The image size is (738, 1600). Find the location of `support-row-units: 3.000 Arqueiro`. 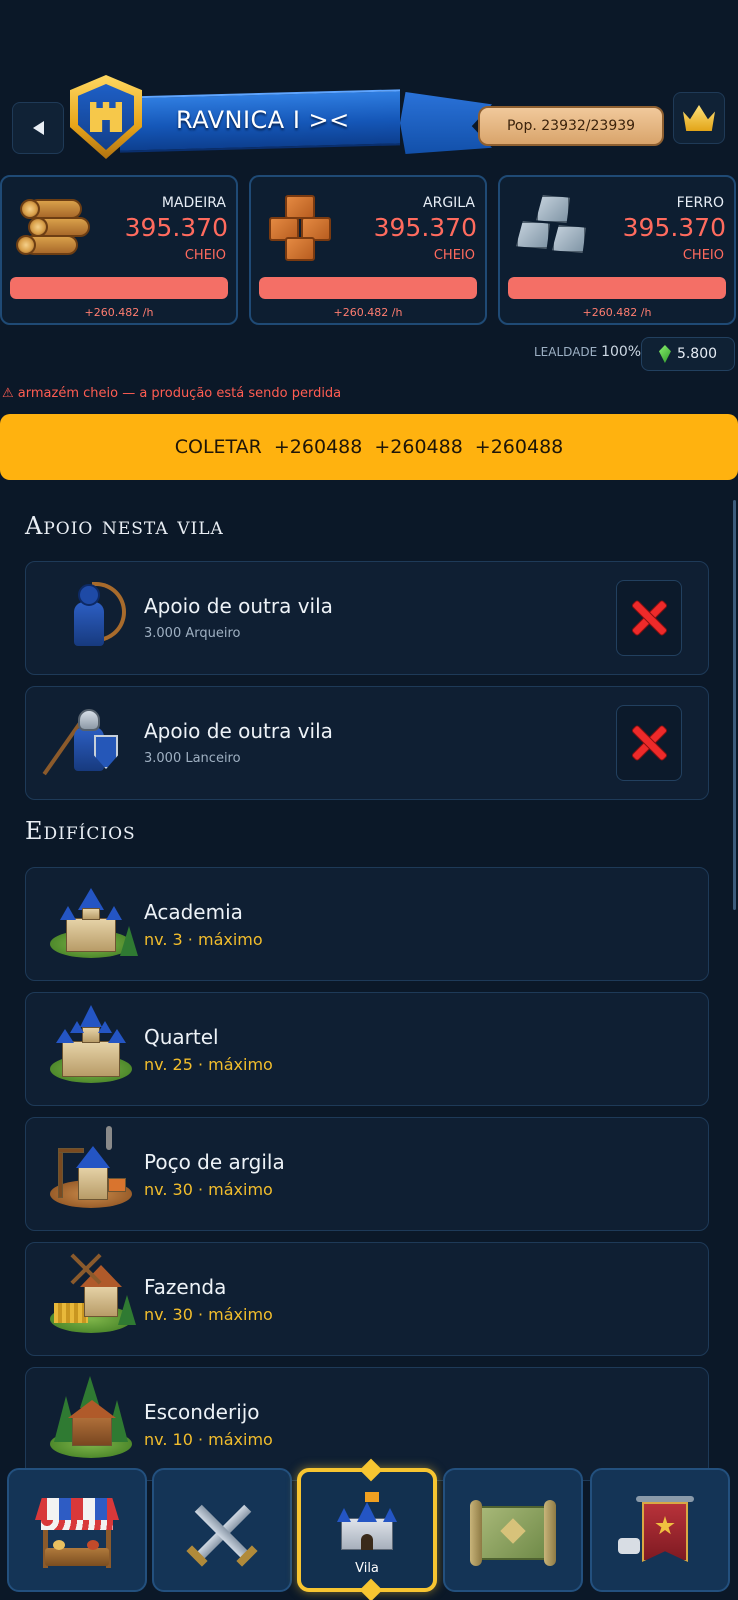

support-row-units: 3.000 Arqueiro is located at coordinates (192, 633).